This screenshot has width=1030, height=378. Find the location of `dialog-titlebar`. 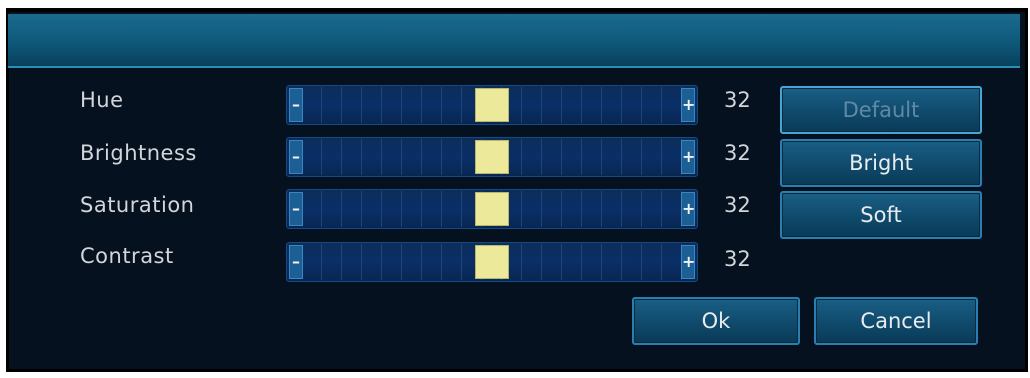

dialog-titlebar is located at coordinates (514, 41).